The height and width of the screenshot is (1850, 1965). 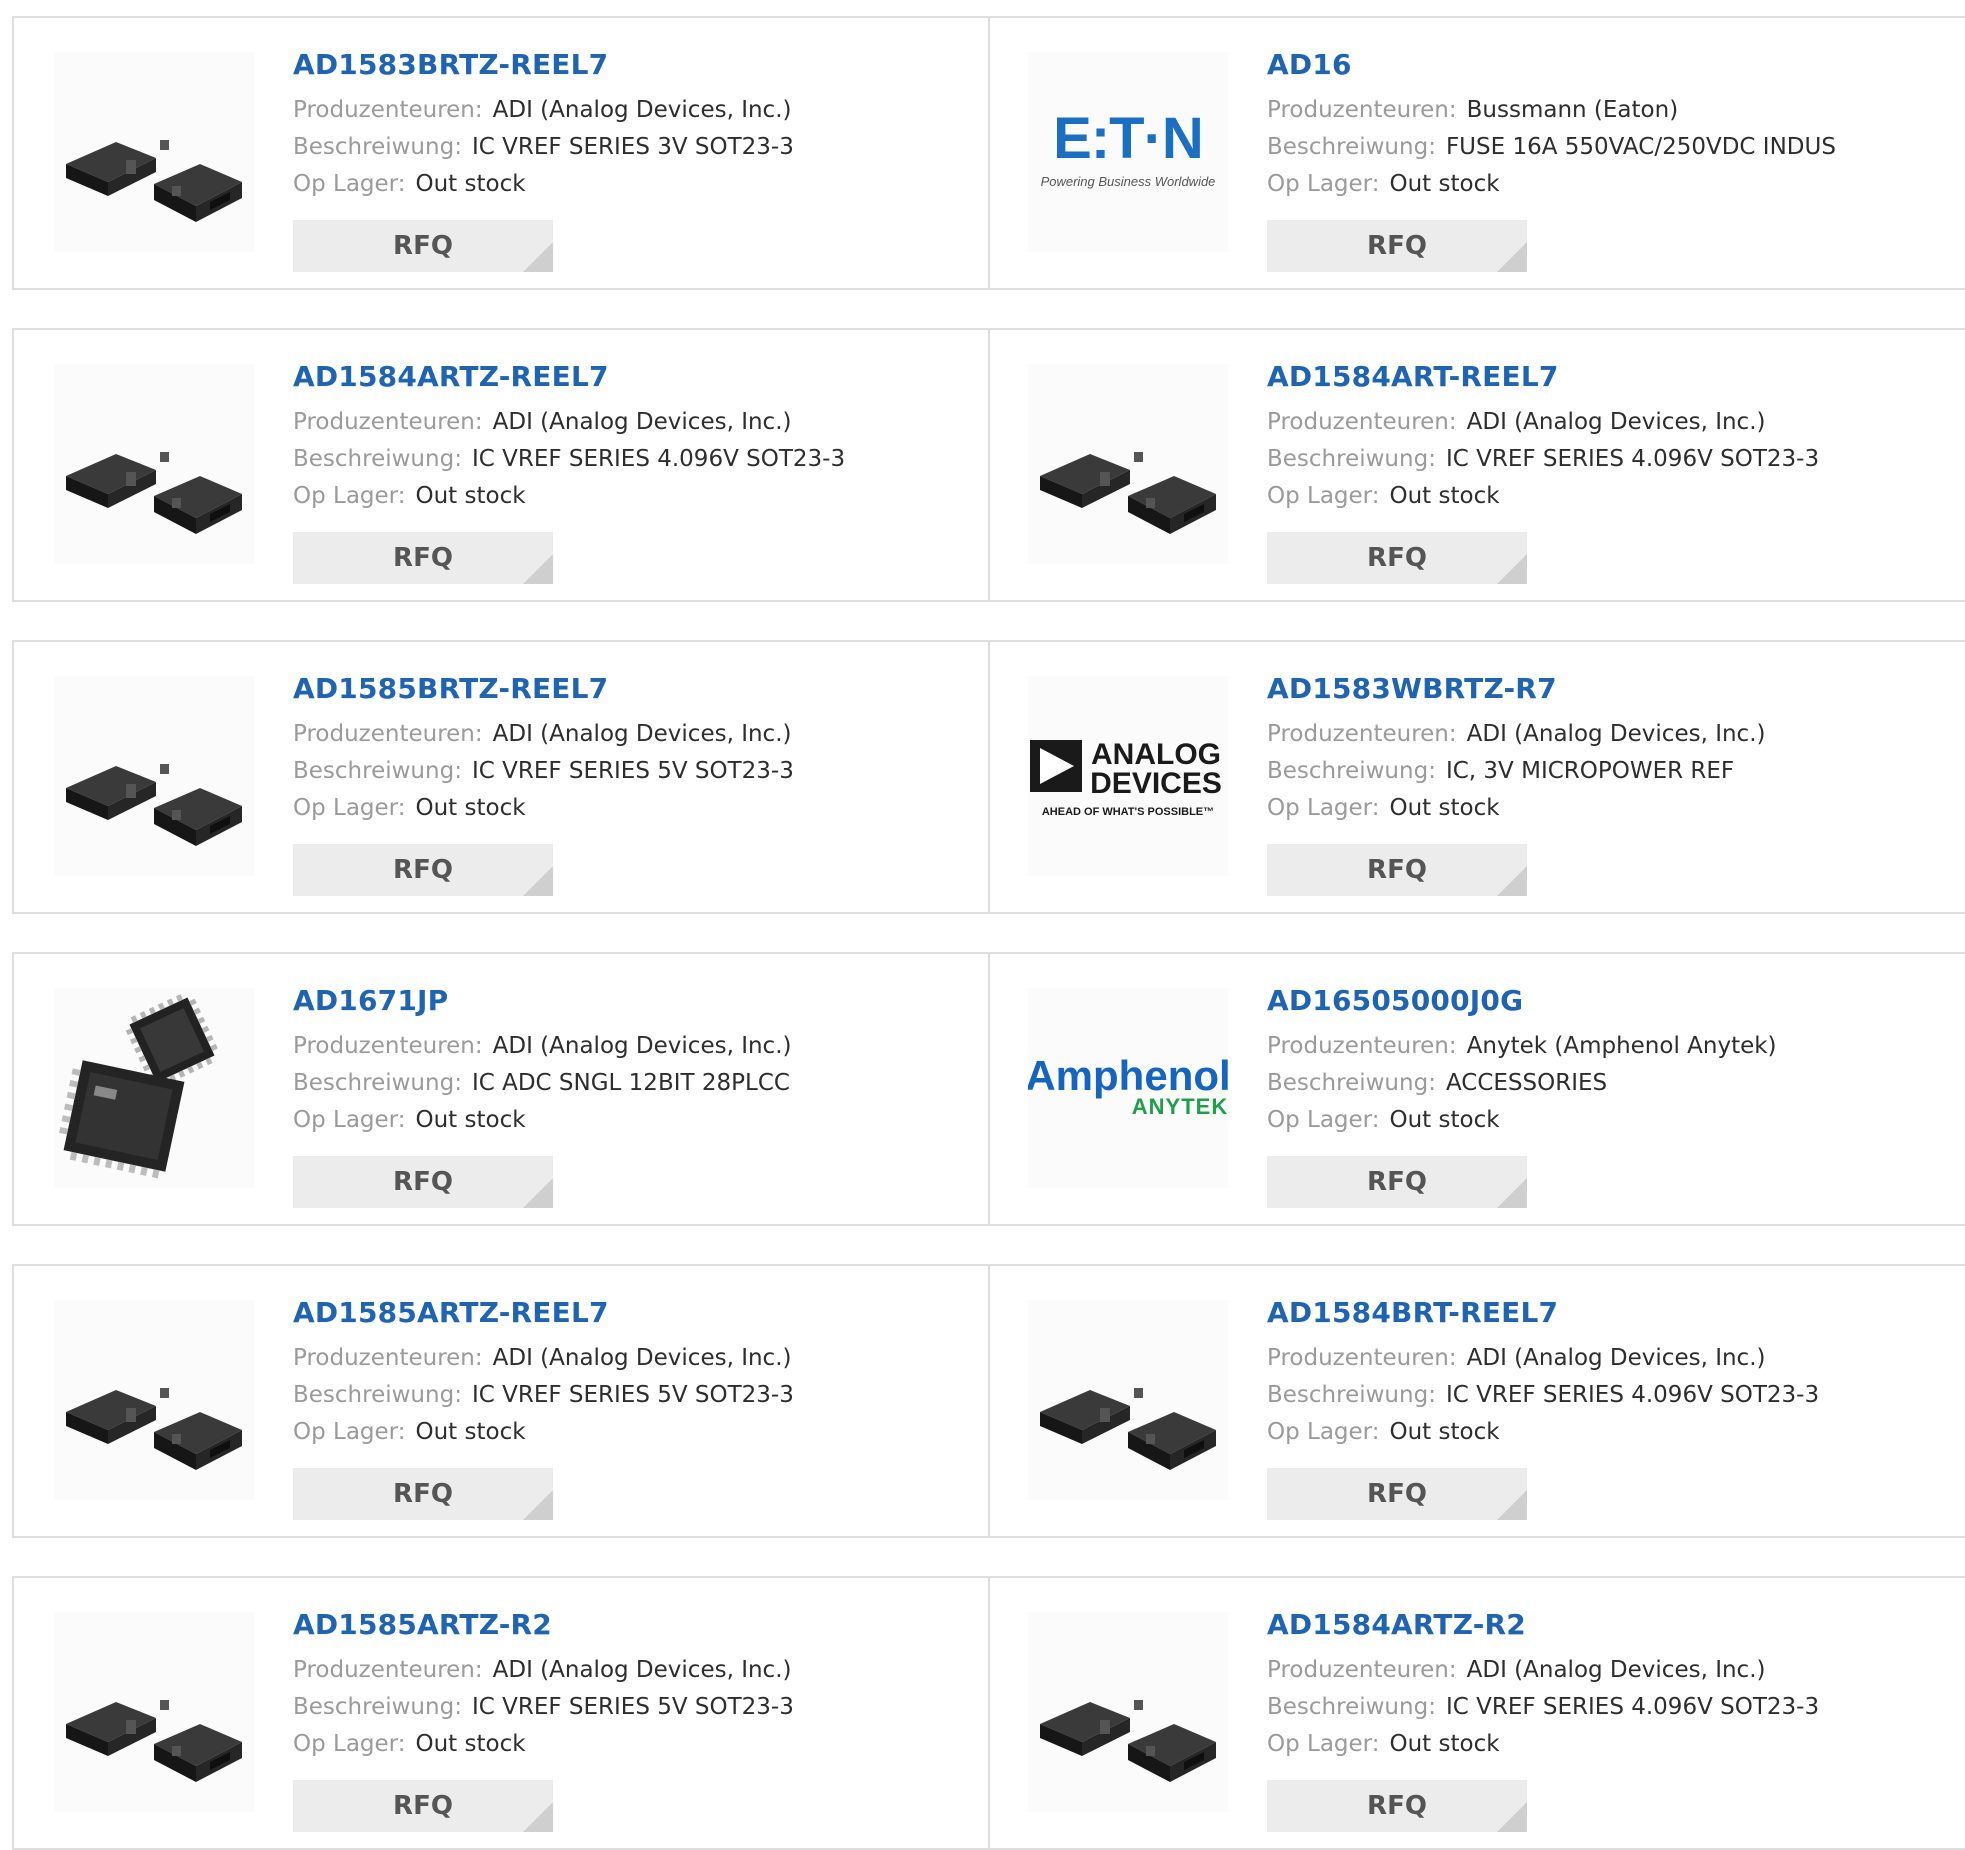 I want to click on manufacturer-value: Bussmann (Eaton), so click(x=1572, y=110).